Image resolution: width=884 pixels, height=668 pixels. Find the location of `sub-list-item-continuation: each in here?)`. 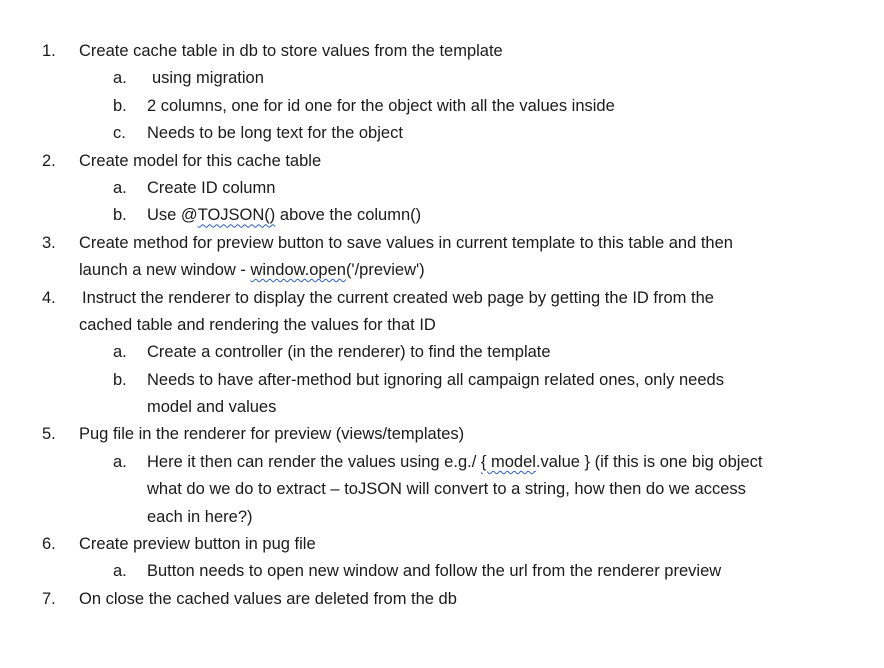

sub-list-item-continuation: each in here?) is located at coordinates (442, 517).